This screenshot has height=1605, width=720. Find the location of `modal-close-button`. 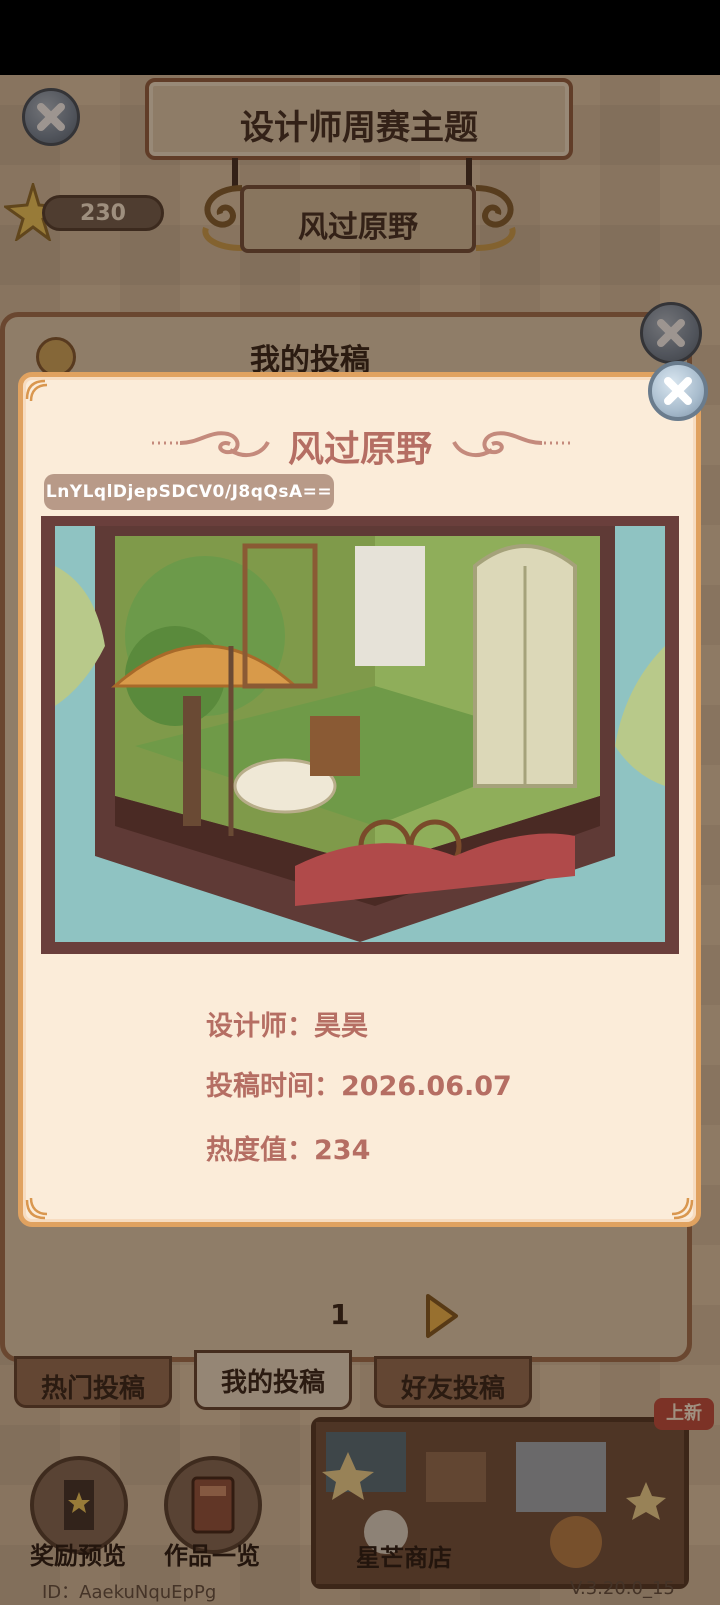

modal-close-button is located at coordinates (678, 391).